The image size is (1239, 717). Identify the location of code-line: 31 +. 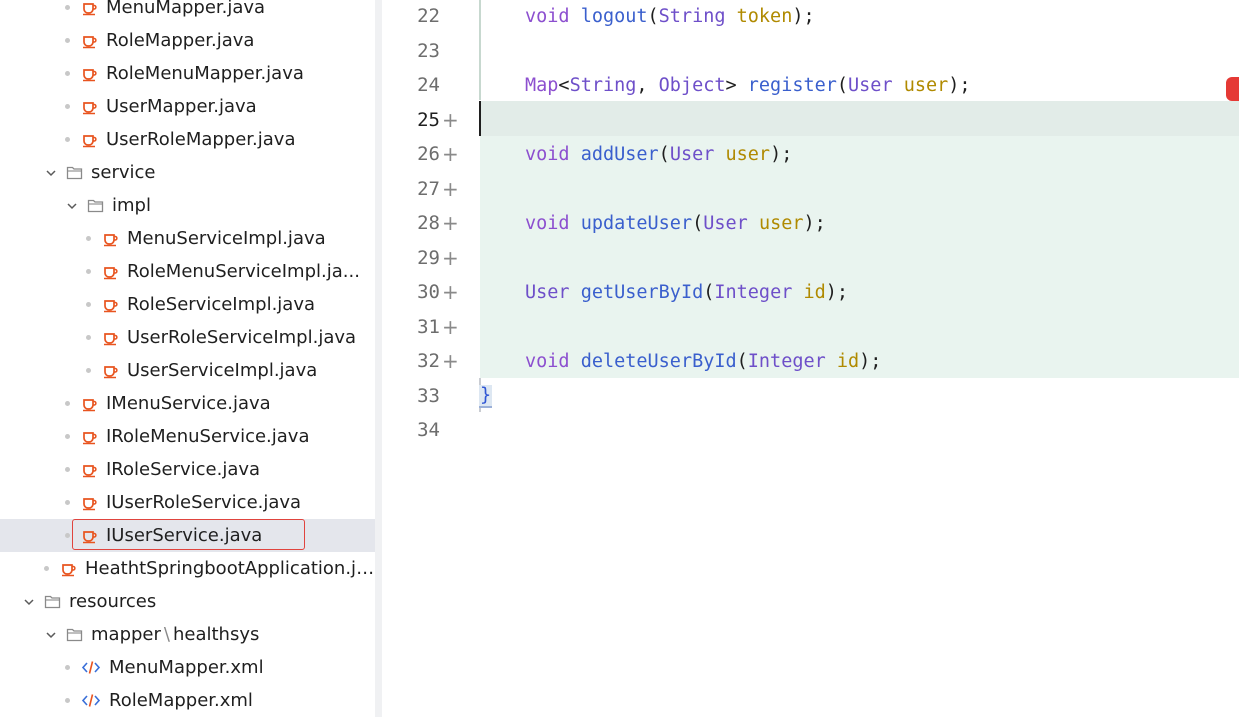
(810, 327).